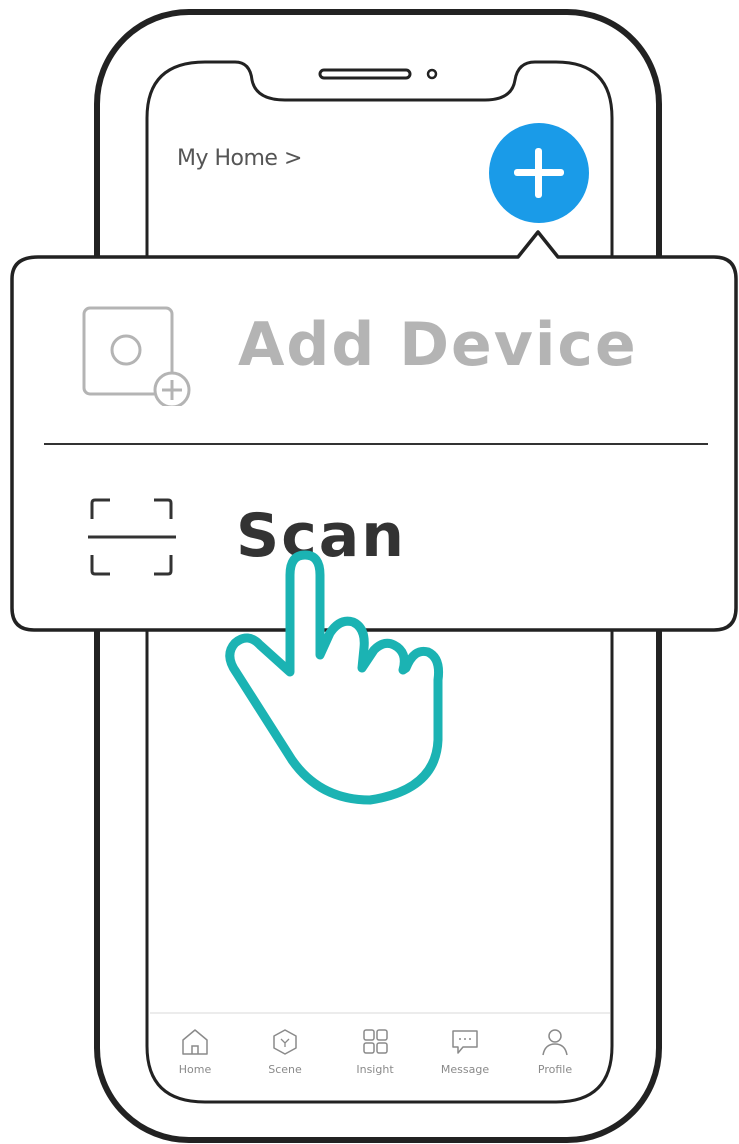 The height and width of the screenshot is (1144, 739). I want to click on message-icon, so click(465, 1042).